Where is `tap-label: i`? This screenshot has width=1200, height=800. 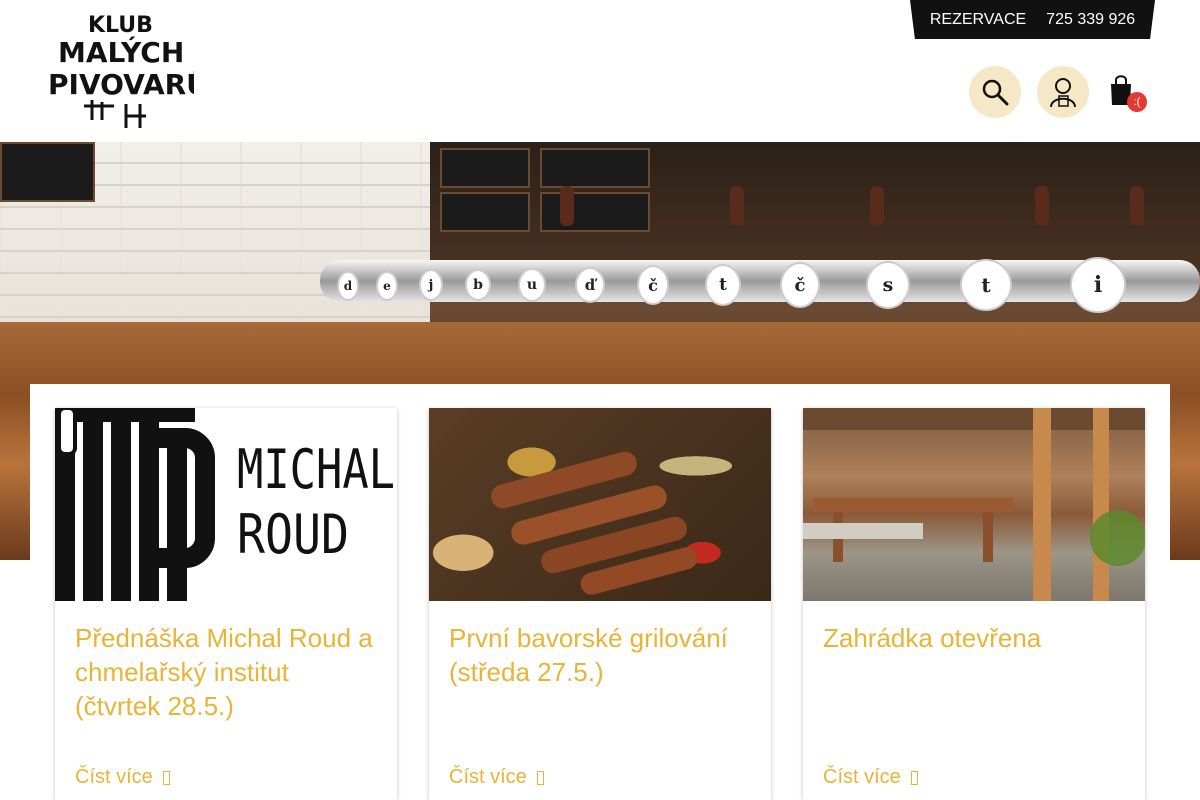 tap-label: i is located at coordinates (1098, 285).